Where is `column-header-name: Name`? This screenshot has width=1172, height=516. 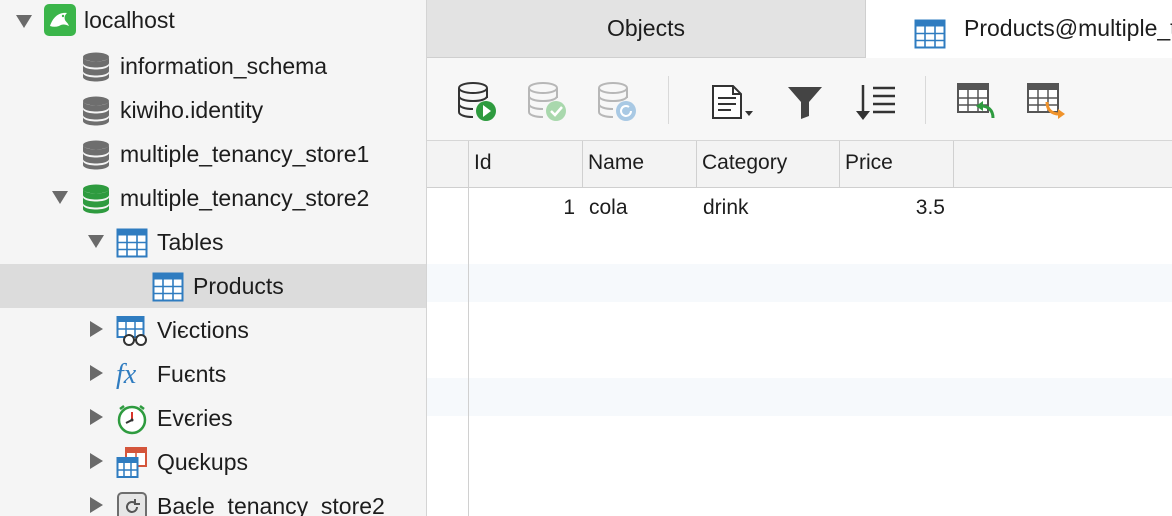 column-header-name: Name is located at coordinates (639, 164).